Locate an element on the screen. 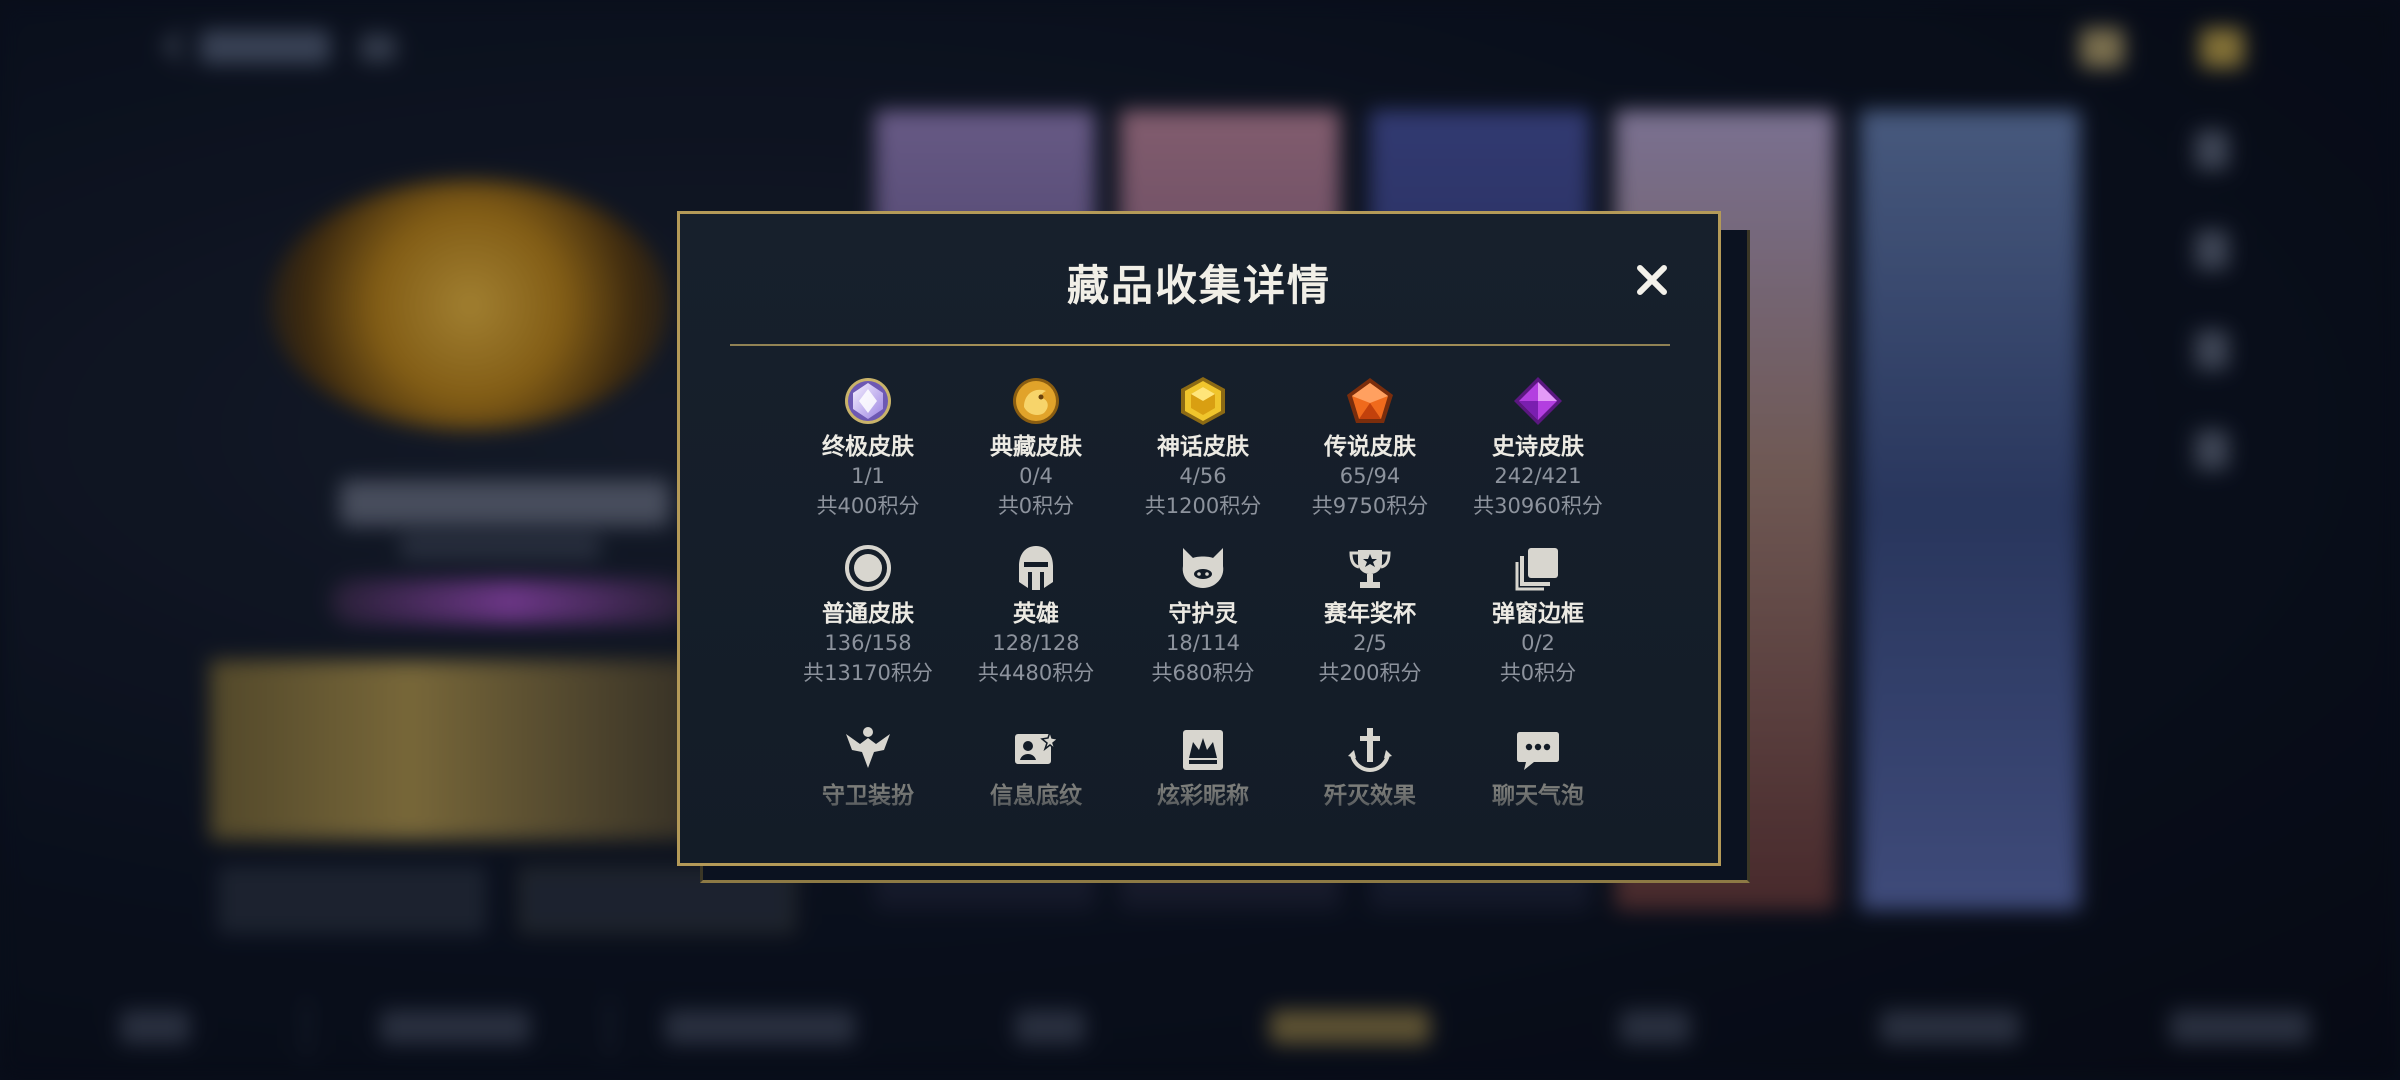 Image resolution: width=2400 pixels, height=1080 pixels. item-label: 守护灵 is located at coordinates (1203, 614).